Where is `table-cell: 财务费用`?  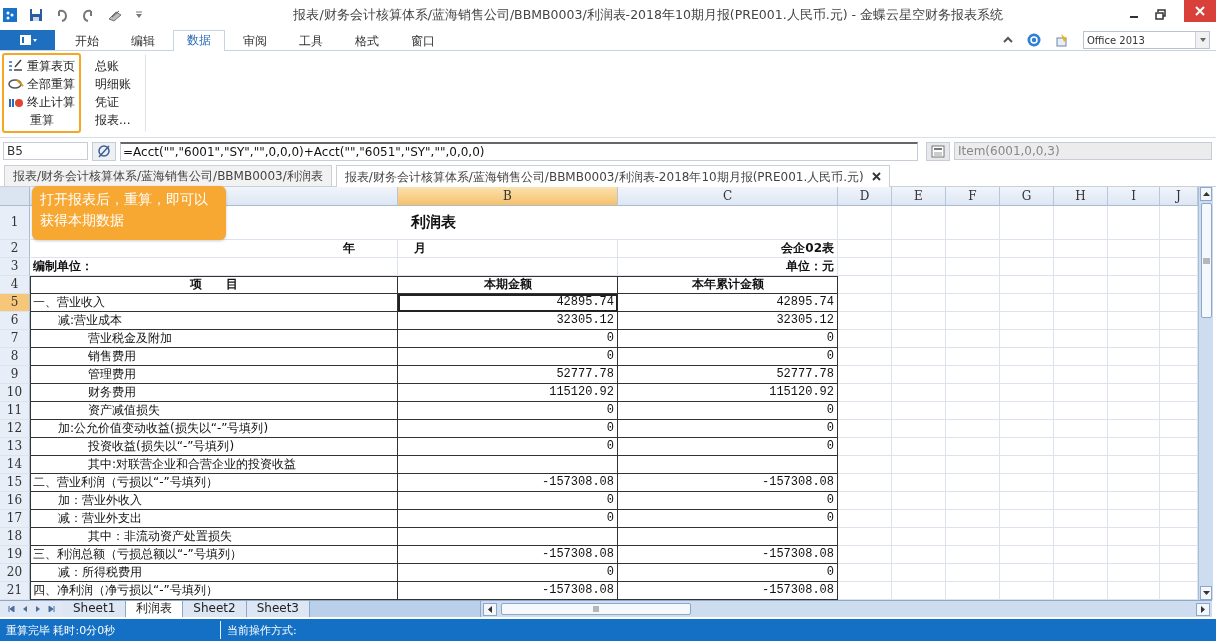 table-cell: 财务费用 is located at coordinates (214, 393).